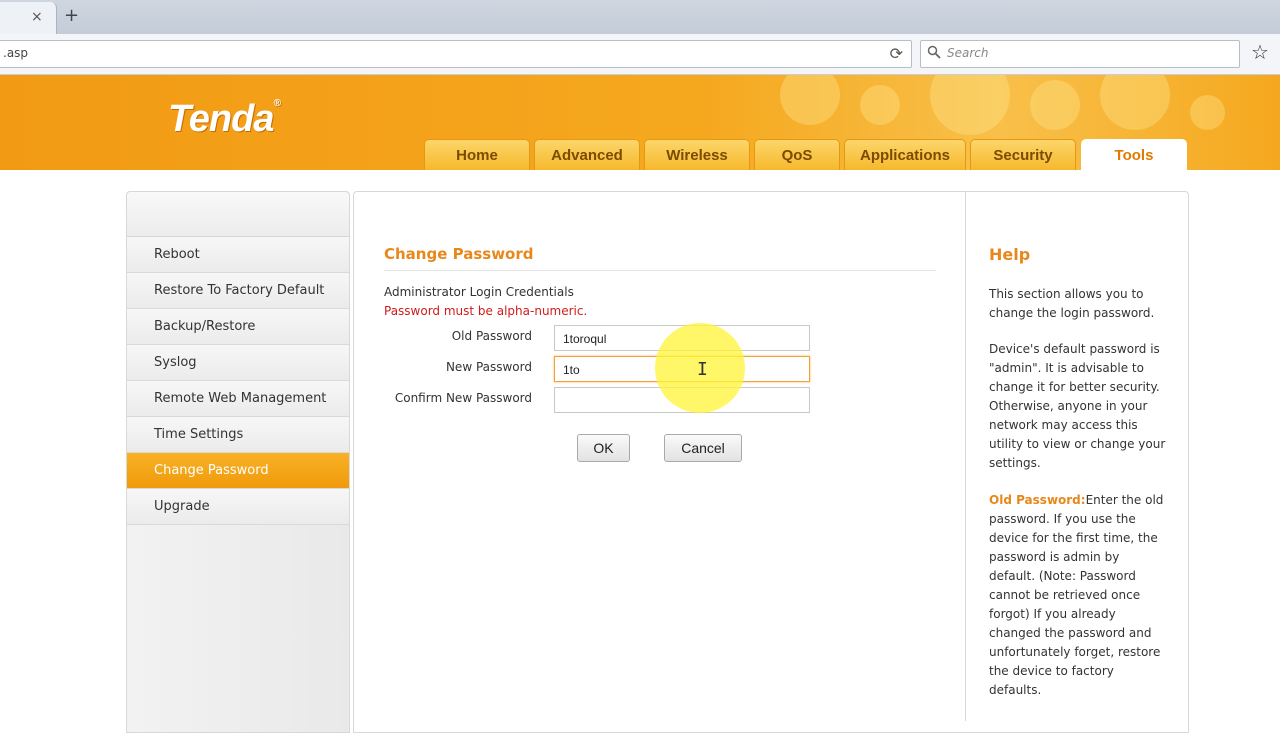  What do you see at coordinates (797, 154) in the screenshot?
I see `tab-qos: QoS` at bounding box center [797, 154].